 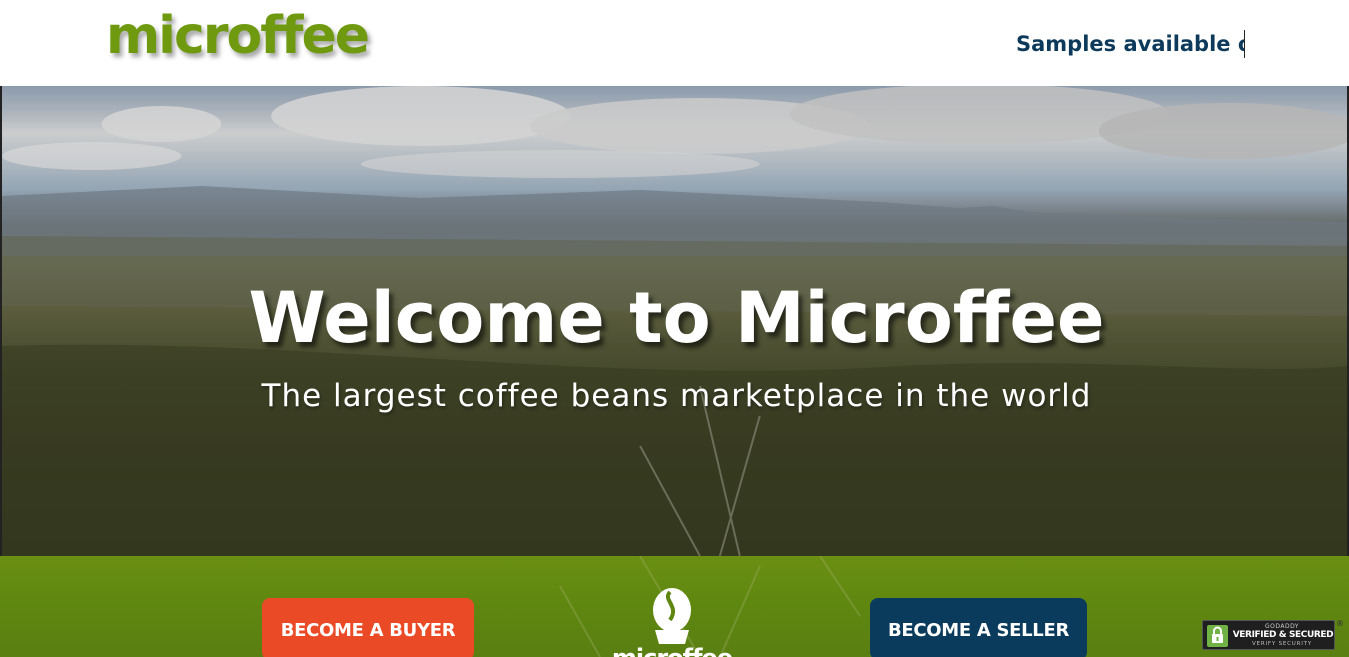 I want to click on lock-icon, so click(x=1217, y=636).